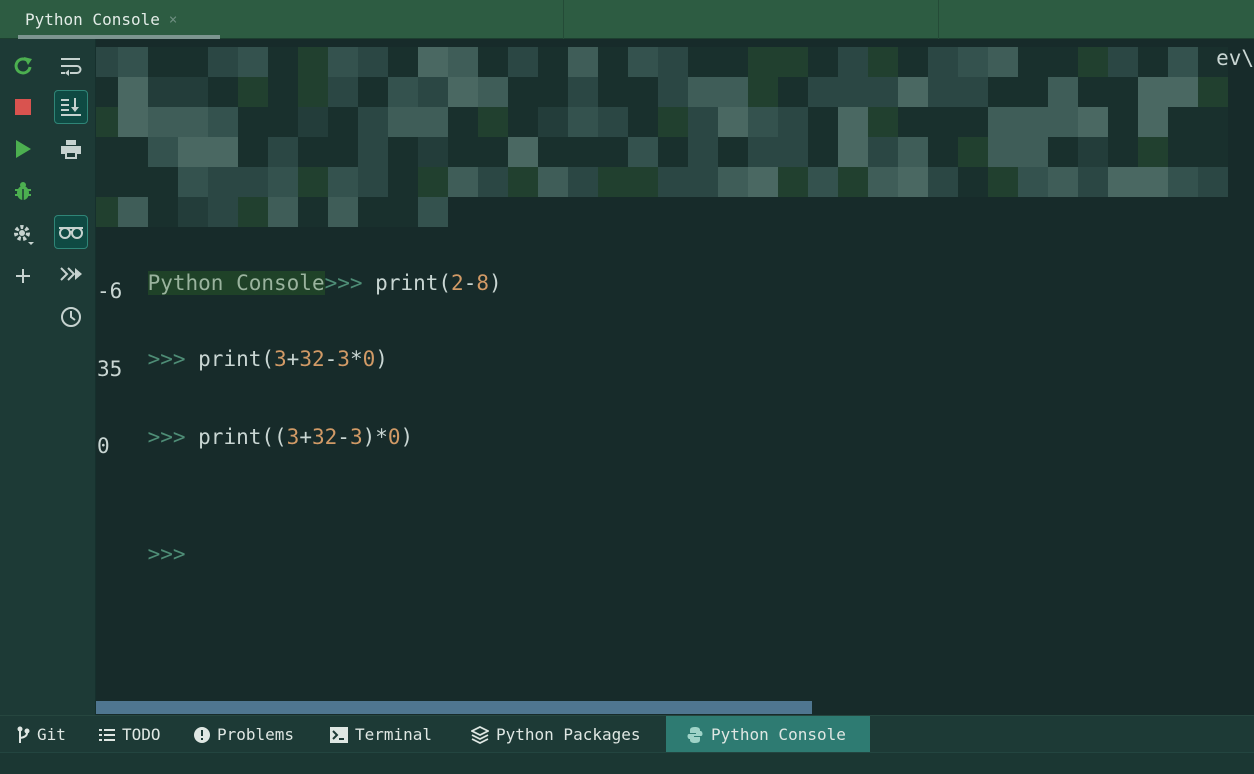  I want to click on tab-python-console: Python Console ×, so click(114, 19).